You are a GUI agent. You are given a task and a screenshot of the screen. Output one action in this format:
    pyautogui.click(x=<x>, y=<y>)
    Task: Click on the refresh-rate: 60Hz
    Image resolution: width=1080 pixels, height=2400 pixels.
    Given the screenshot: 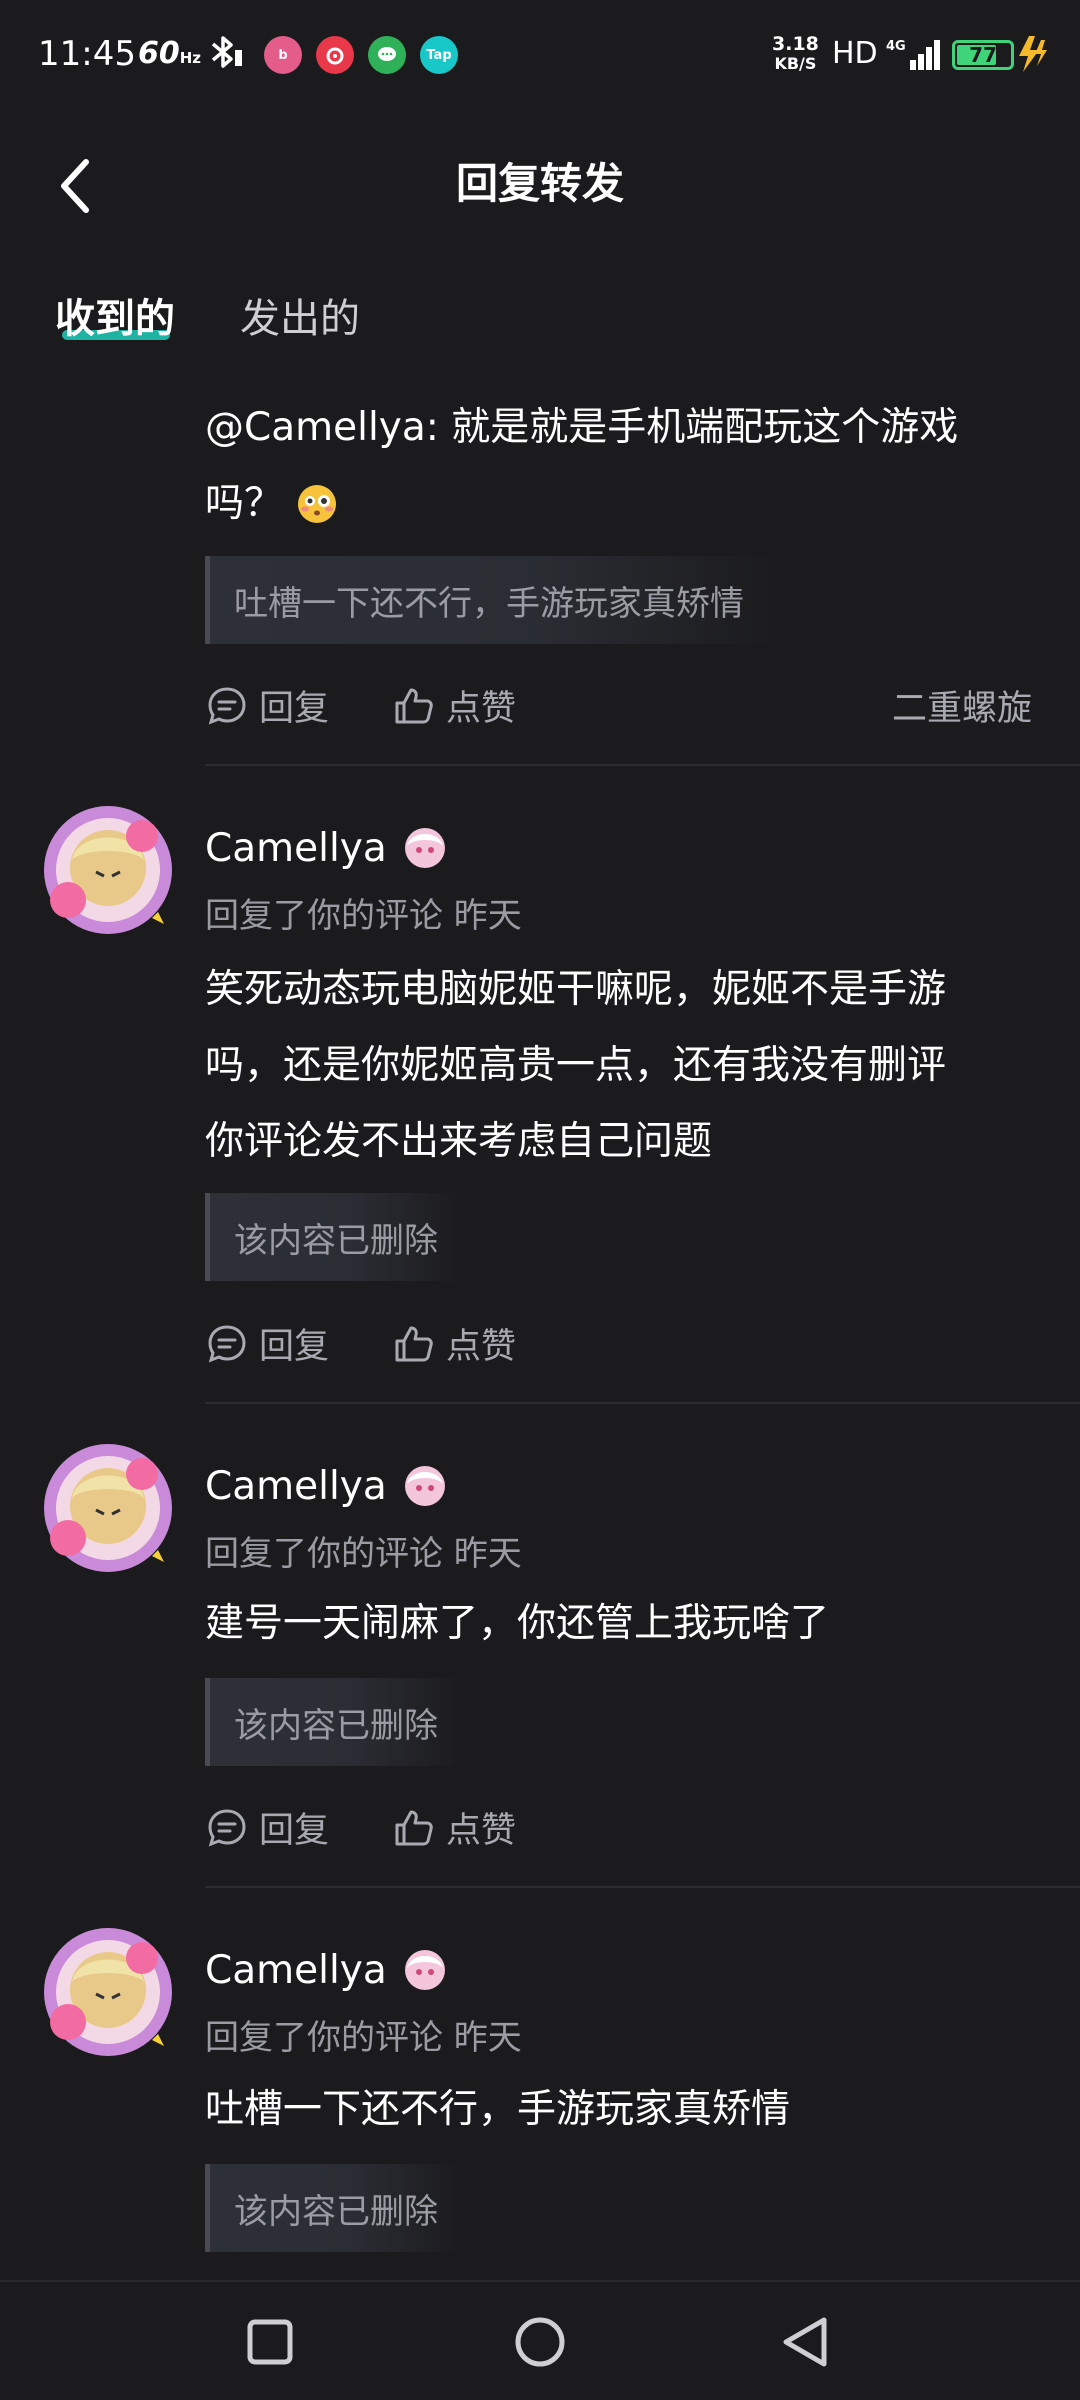 What is the action you would take?
    pyautogui.click(x=169, y=53)
    